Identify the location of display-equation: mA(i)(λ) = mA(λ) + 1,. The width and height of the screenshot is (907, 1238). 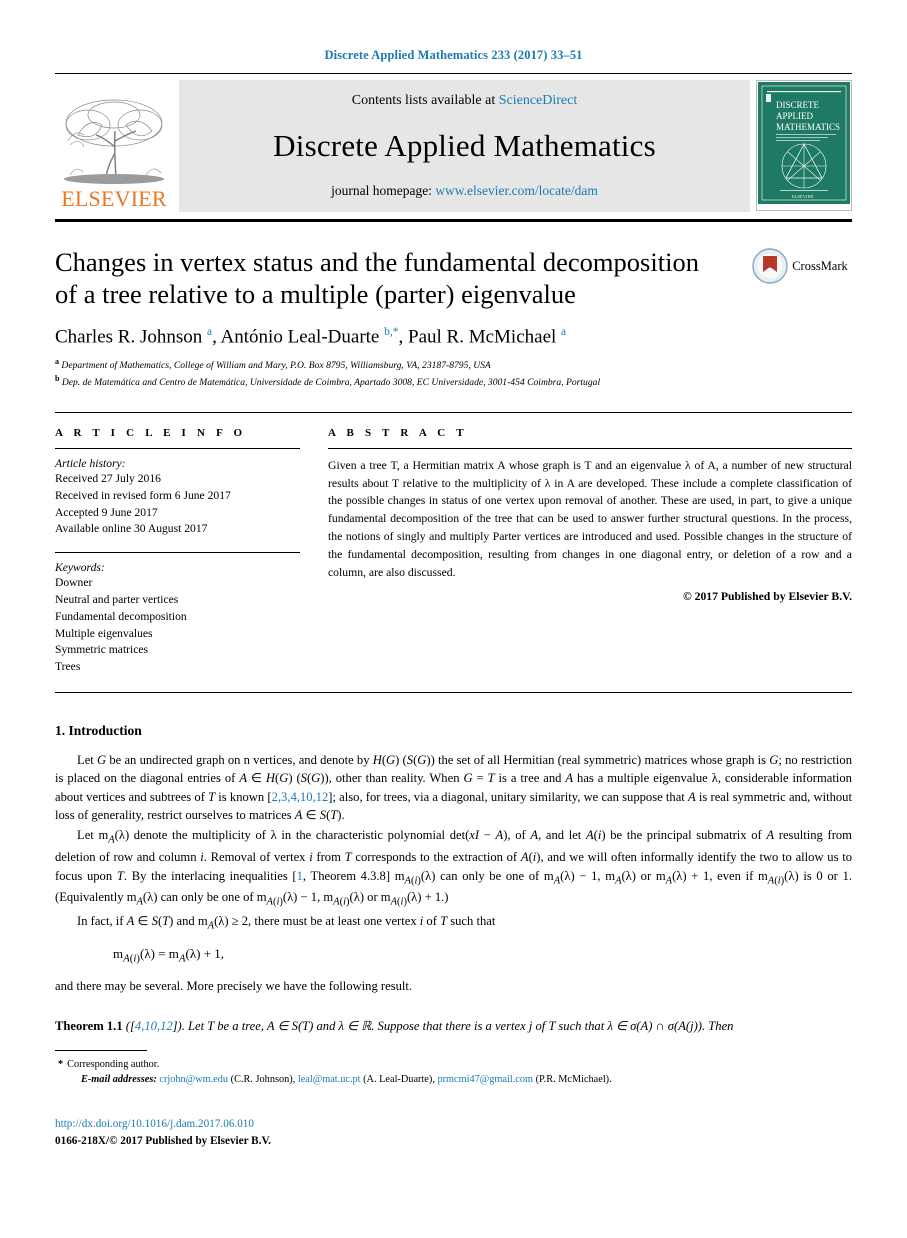
(169, 955).